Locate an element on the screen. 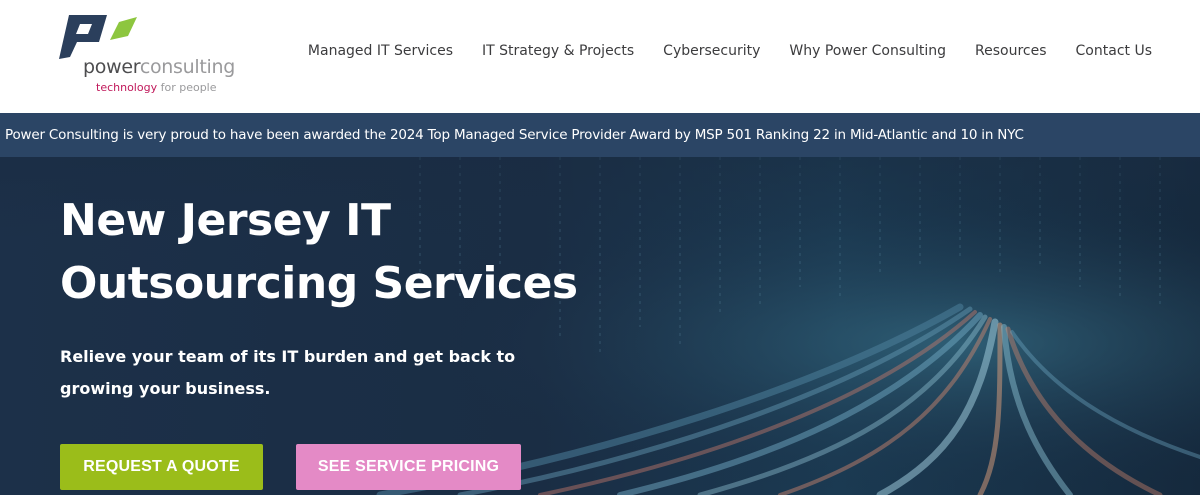 The width and height of the screenshot is (1200, 495). hero-title-line-2: Outsourcing Services is located at coordinates (319, 283).